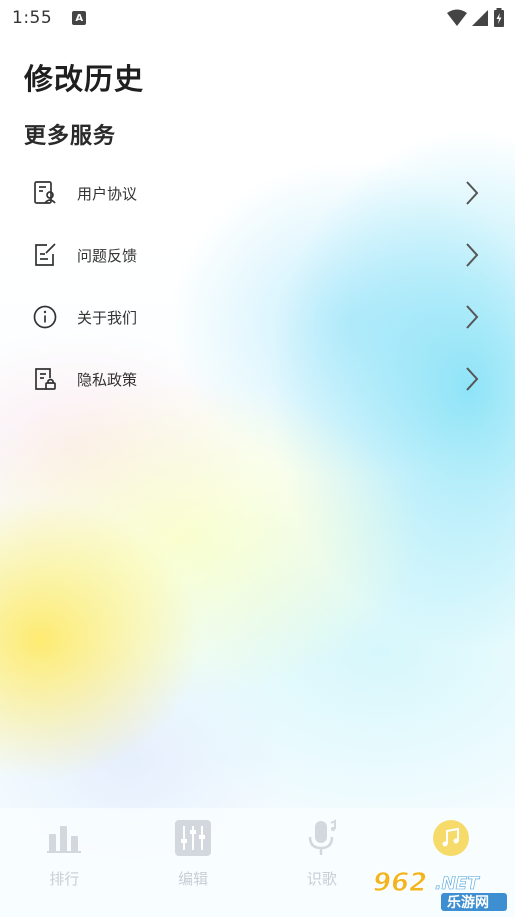 This screenshot has width=515, height=917. What do you see at coordinates (64, 838) in the screenshot?
I see `bar-chart-icon` at bounding box center [64, 838].